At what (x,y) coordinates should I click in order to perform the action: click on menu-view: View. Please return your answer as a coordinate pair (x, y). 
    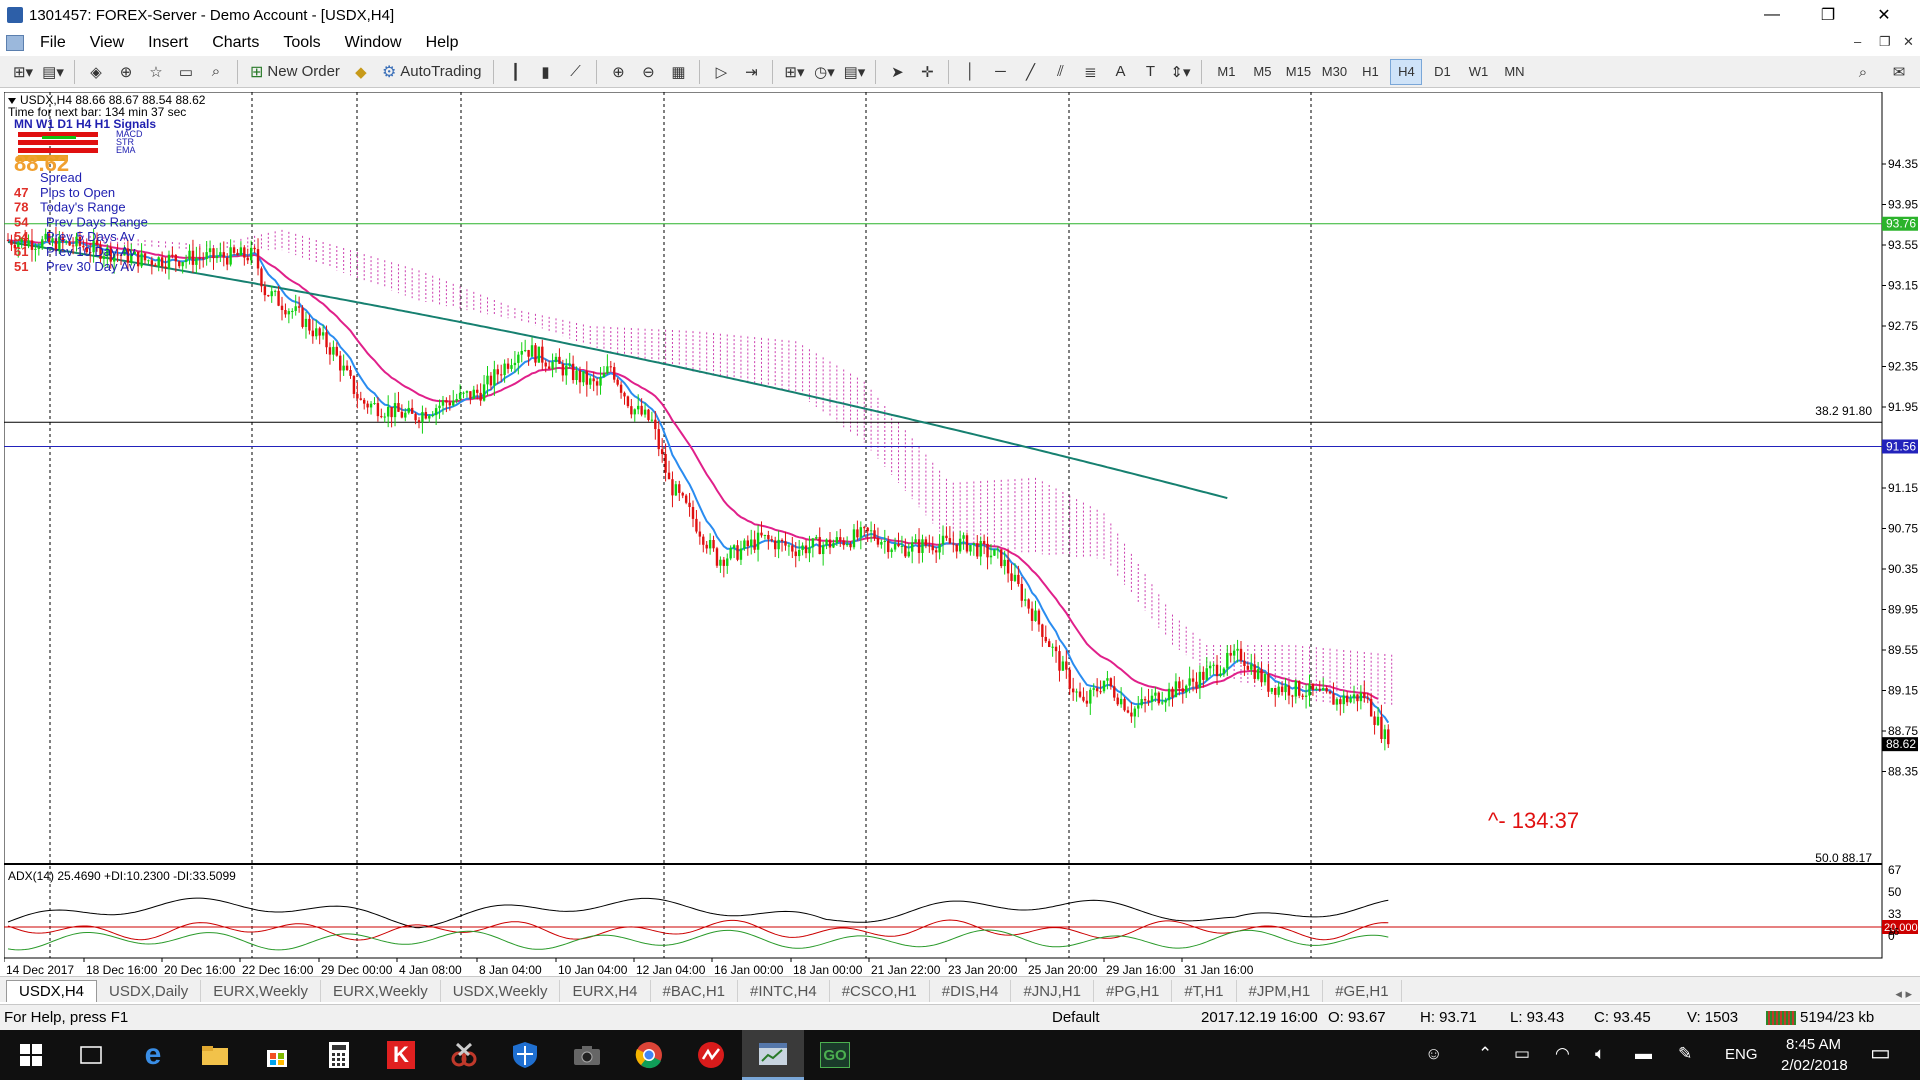
    Looking at the image, I should click on (107, 43).